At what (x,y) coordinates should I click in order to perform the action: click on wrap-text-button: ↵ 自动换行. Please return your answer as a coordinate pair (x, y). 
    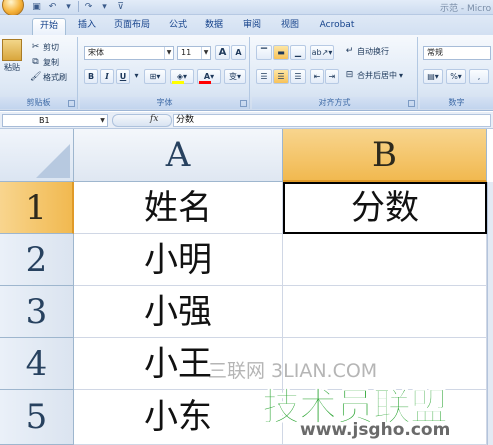
    Looking at the image, I should click on (366, 51).